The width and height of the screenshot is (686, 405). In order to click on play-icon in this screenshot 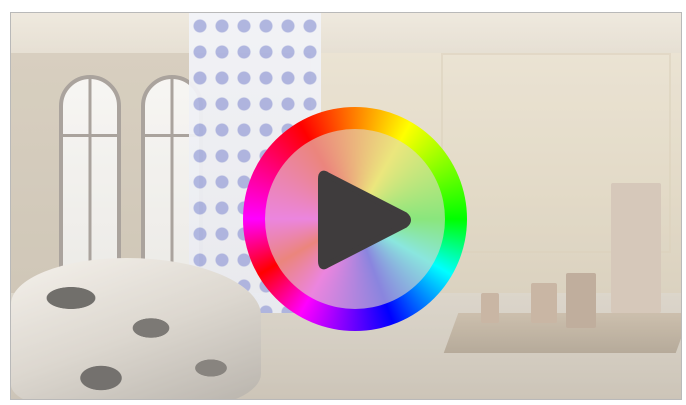, I will do `click(364, 220)`.